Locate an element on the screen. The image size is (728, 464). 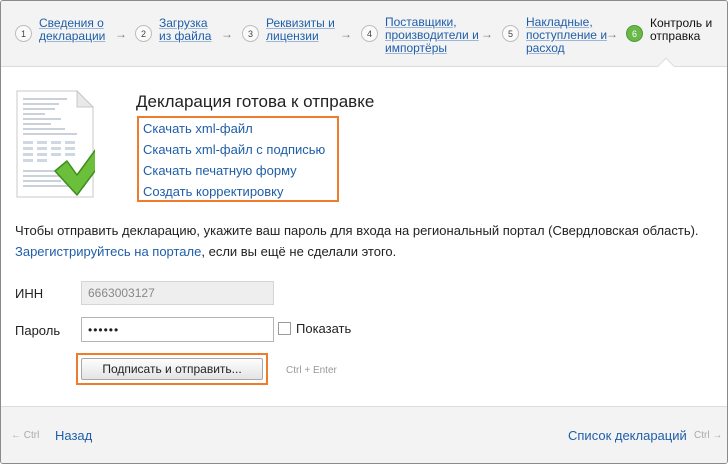
show-password-label: Показать is located at coordinates (323, 328).